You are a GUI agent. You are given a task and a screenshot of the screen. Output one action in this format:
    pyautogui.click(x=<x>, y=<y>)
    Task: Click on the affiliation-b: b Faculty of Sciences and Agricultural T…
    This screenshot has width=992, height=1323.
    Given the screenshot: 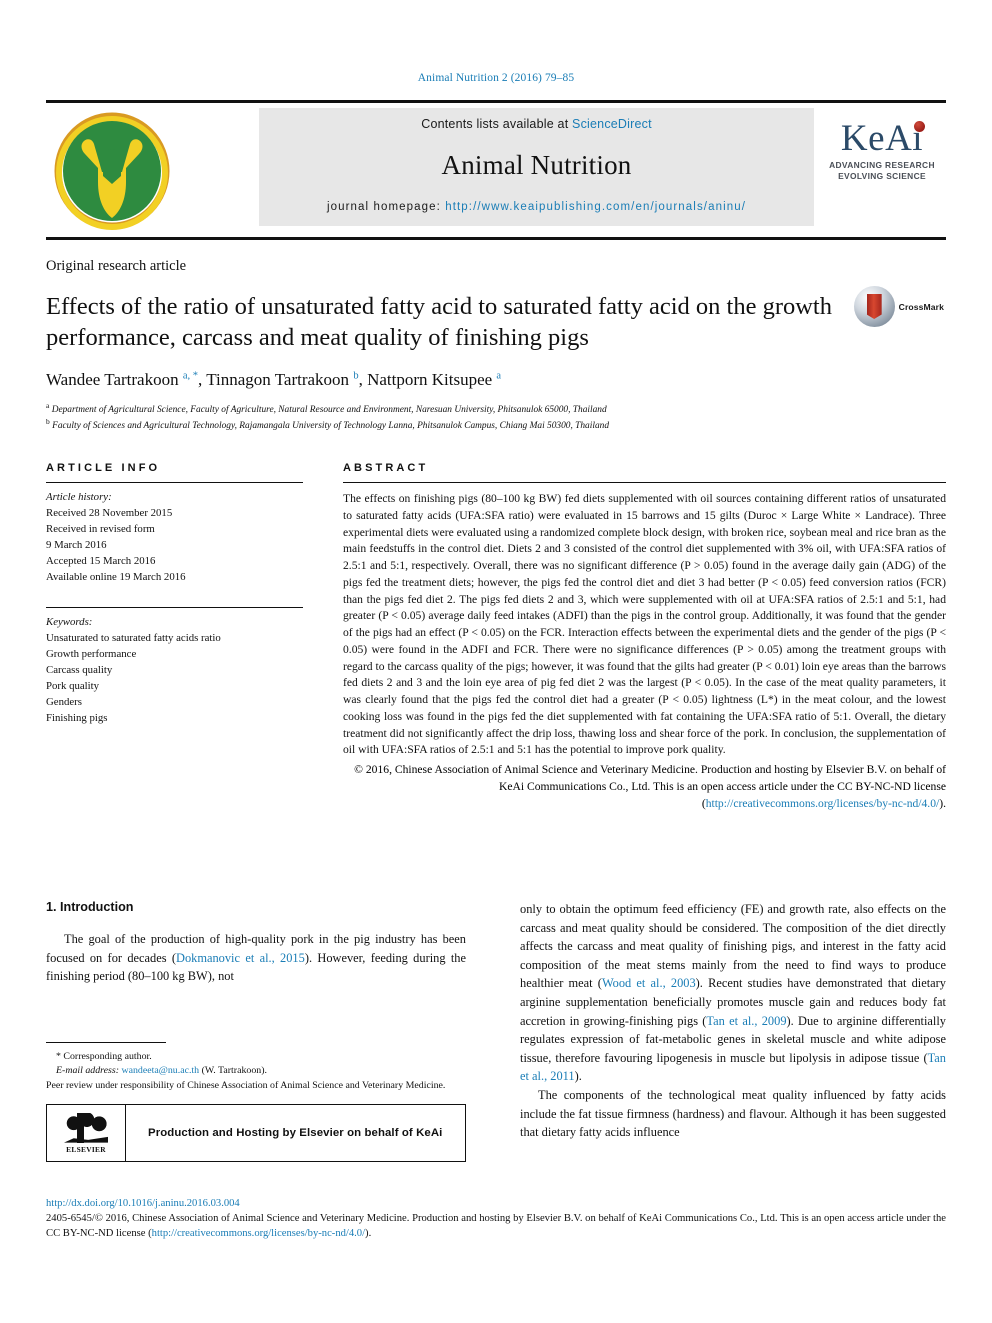 What is the action you would take?
    pyautogui.click(x=328, y=424)
    